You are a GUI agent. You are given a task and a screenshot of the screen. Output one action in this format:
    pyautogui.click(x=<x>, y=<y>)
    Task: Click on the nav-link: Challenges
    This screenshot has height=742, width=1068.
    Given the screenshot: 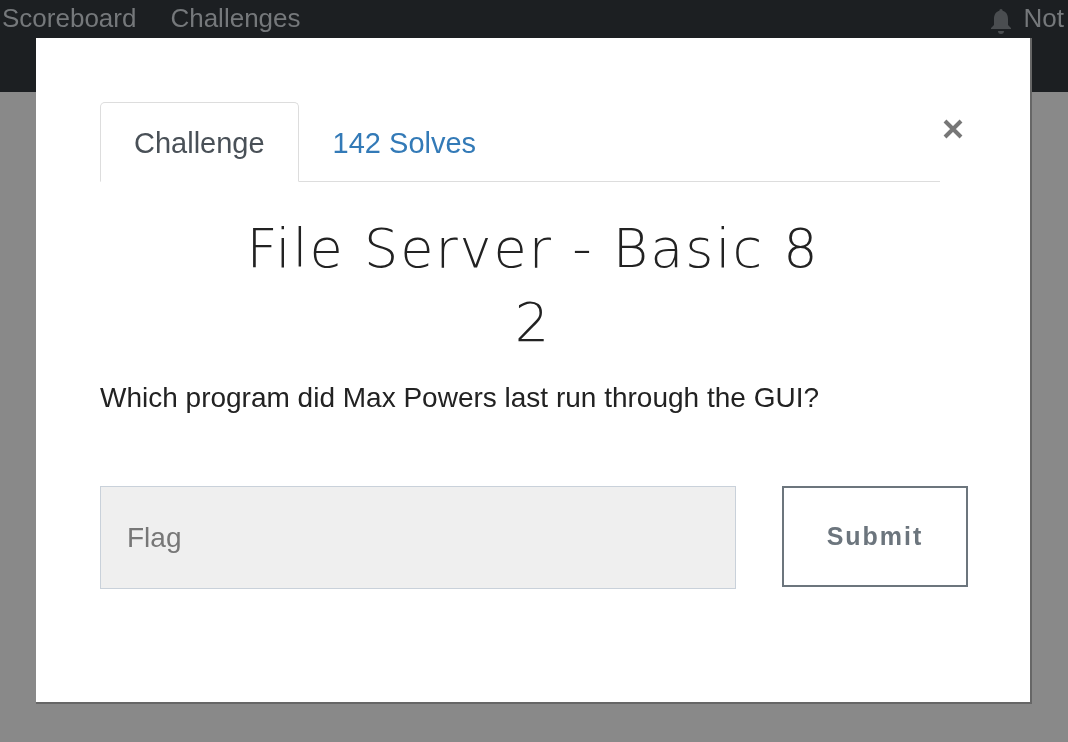 What is the action you would take?
    pyautogui.click(x=235, y=18)
    